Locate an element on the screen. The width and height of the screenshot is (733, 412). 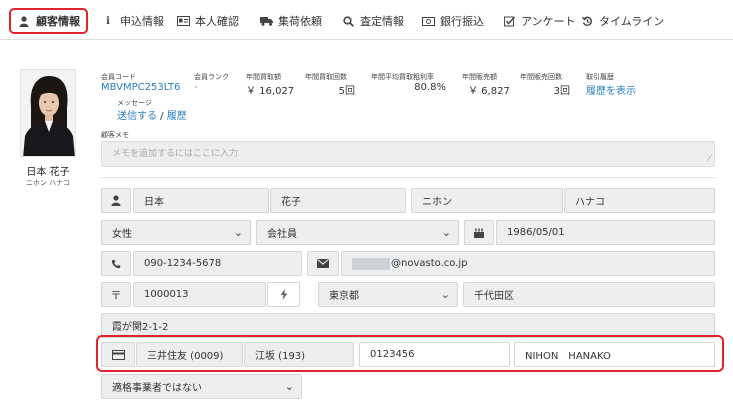
envelope-icon is located at coordinates (323, 263).